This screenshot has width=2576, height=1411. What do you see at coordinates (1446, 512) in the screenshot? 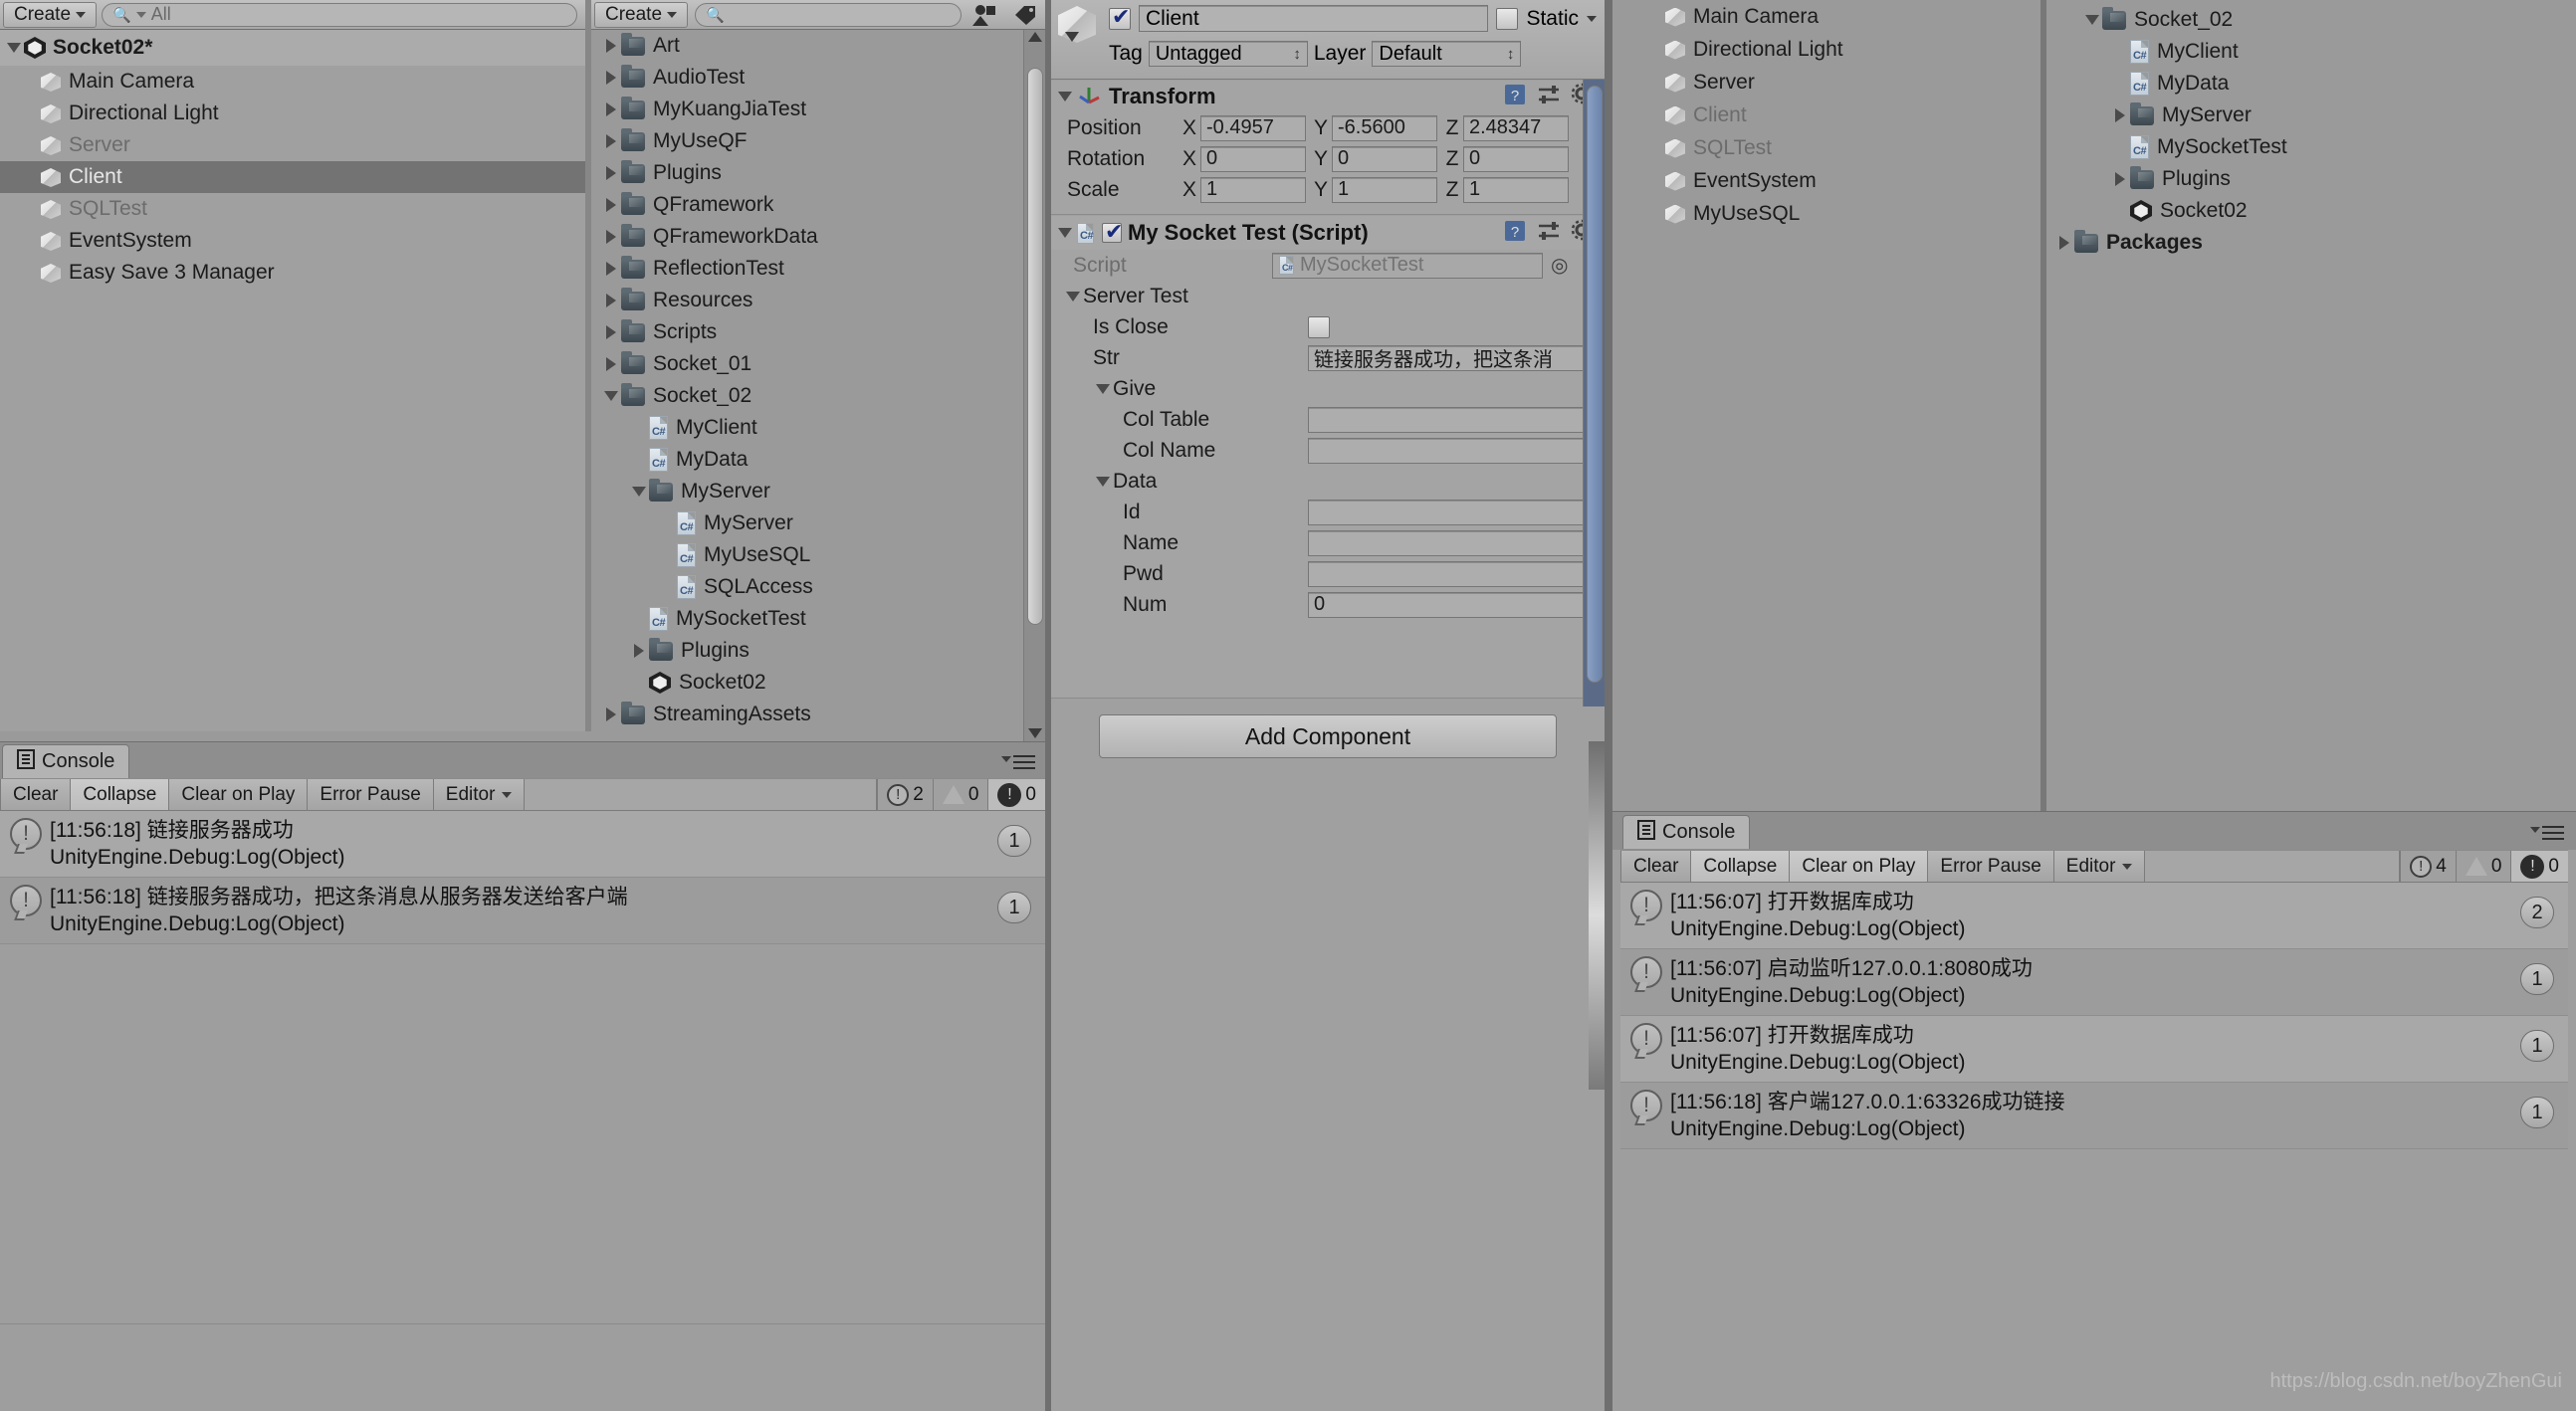
I see `id-input` at bounding box center [1446, 512].